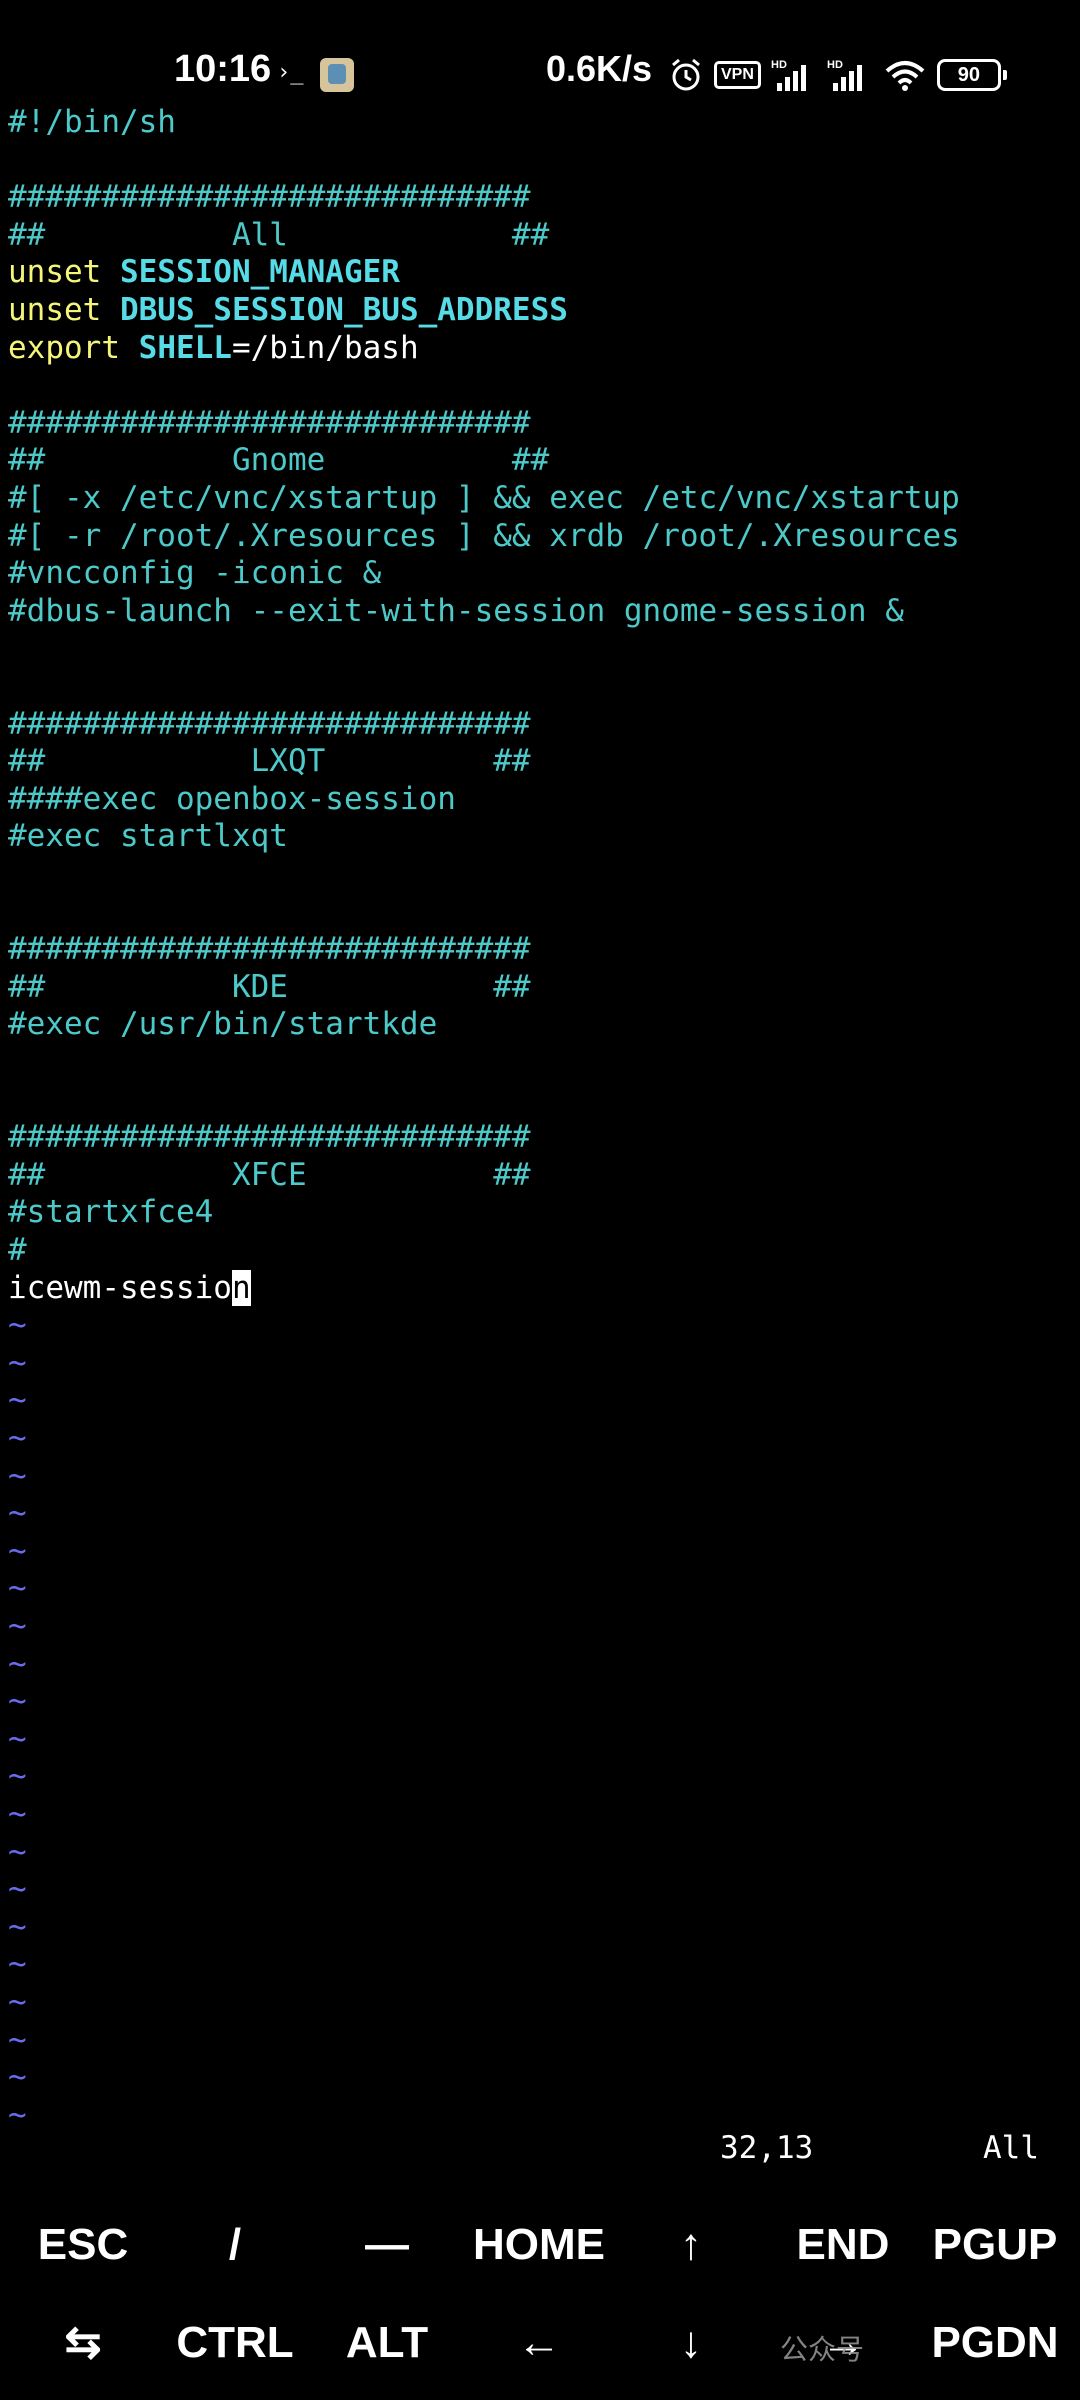  Describe the element at coordinates (686, 74) in the screenshot. I see `alarm-icon` at that location.